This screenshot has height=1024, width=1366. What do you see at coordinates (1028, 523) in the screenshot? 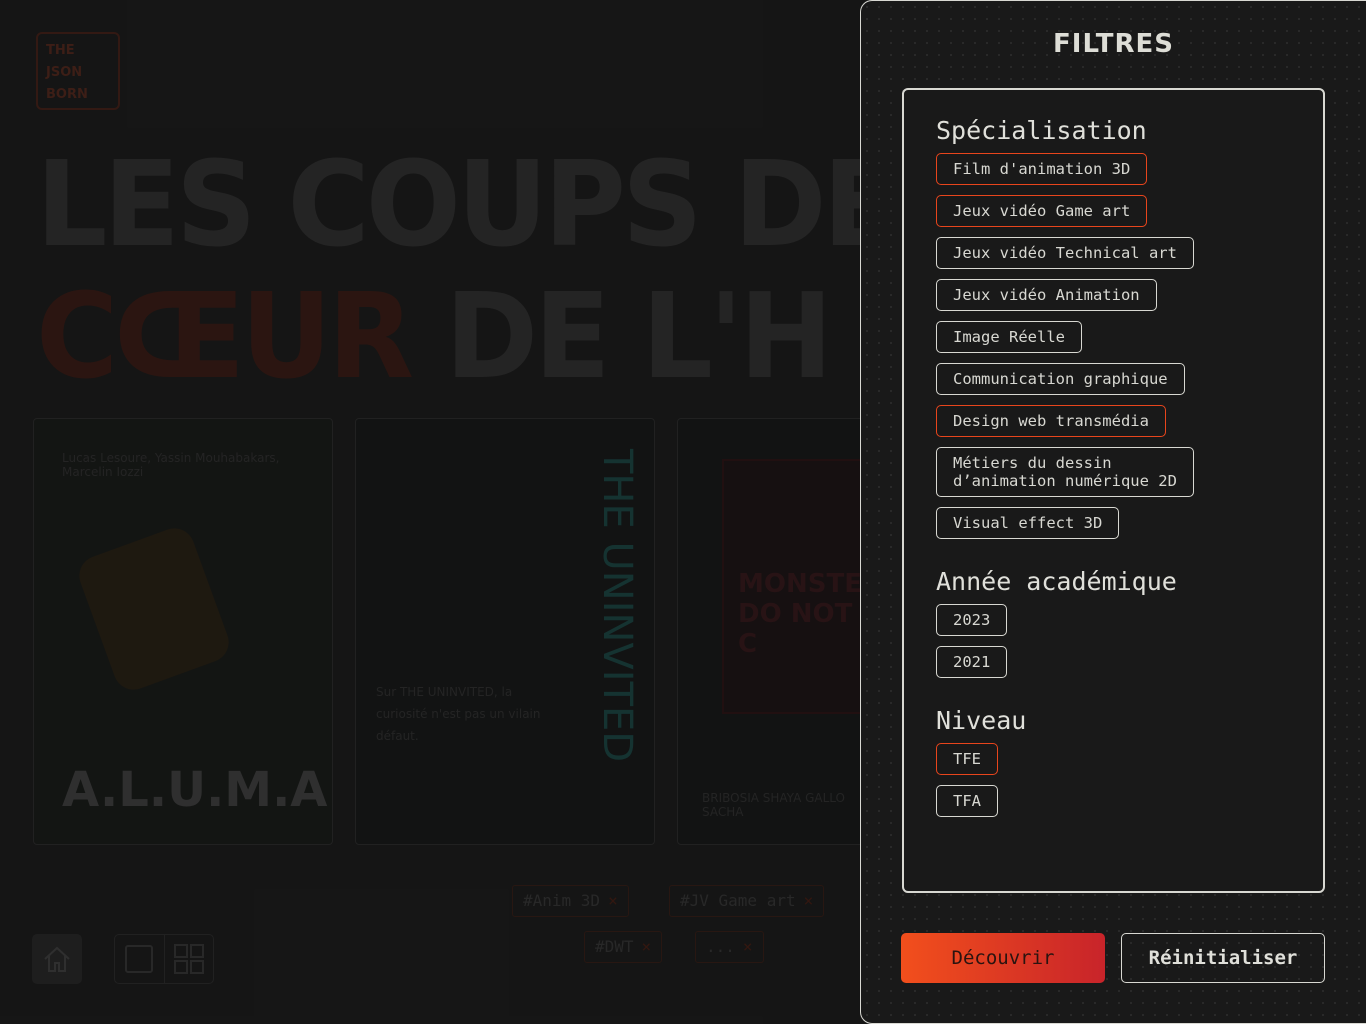
I see `filter-chip: Visual effect 3D` at bounding box center [1028, 523].